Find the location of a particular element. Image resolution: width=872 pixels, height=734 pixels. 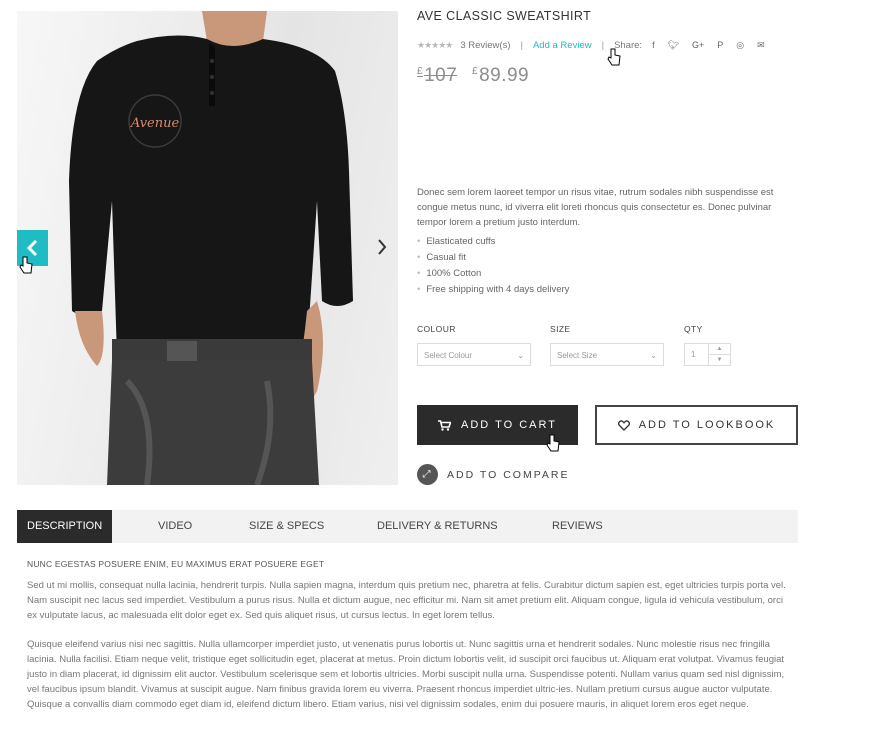

brand-logo: Avenue is located at coordinates (155, 123).